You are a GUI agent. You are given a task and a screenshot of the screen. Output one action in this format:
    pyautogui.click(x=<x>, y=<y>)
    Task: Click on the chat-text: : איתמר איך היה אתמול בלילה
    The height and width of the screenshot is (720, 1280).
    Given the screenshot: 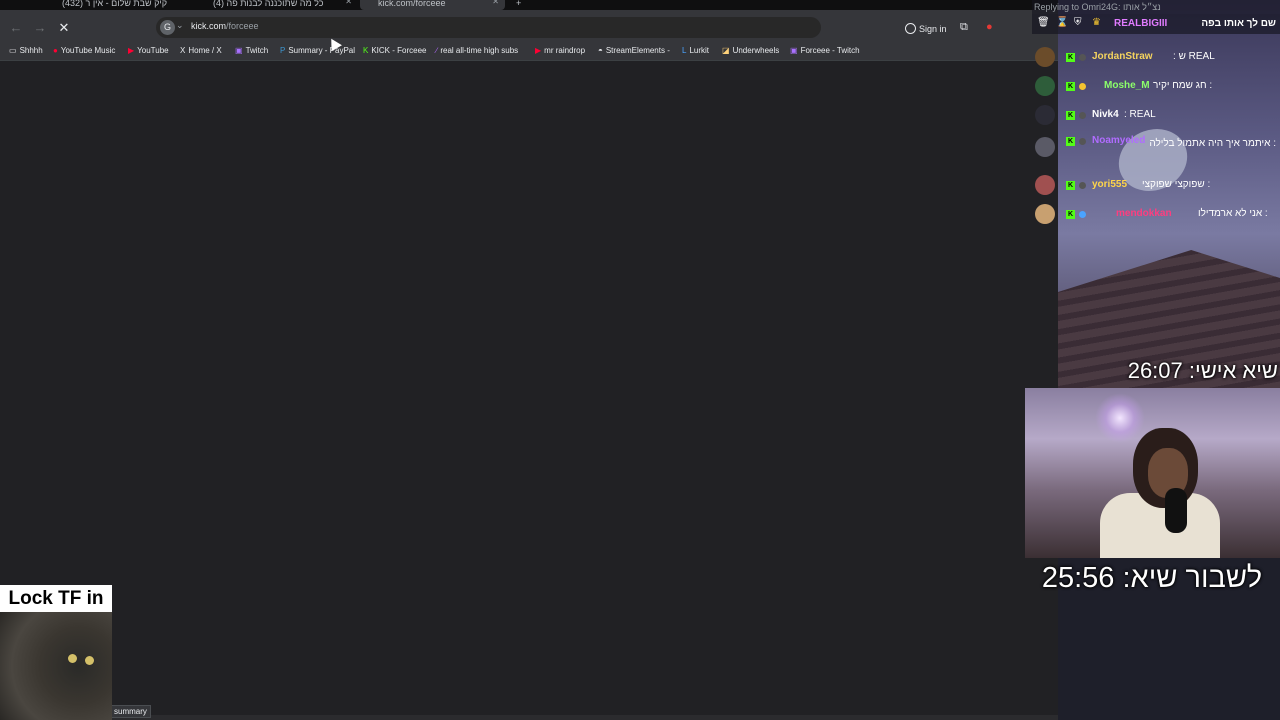 What is the action you would take?
    pyautogui.click(x=1212, y=143)
    